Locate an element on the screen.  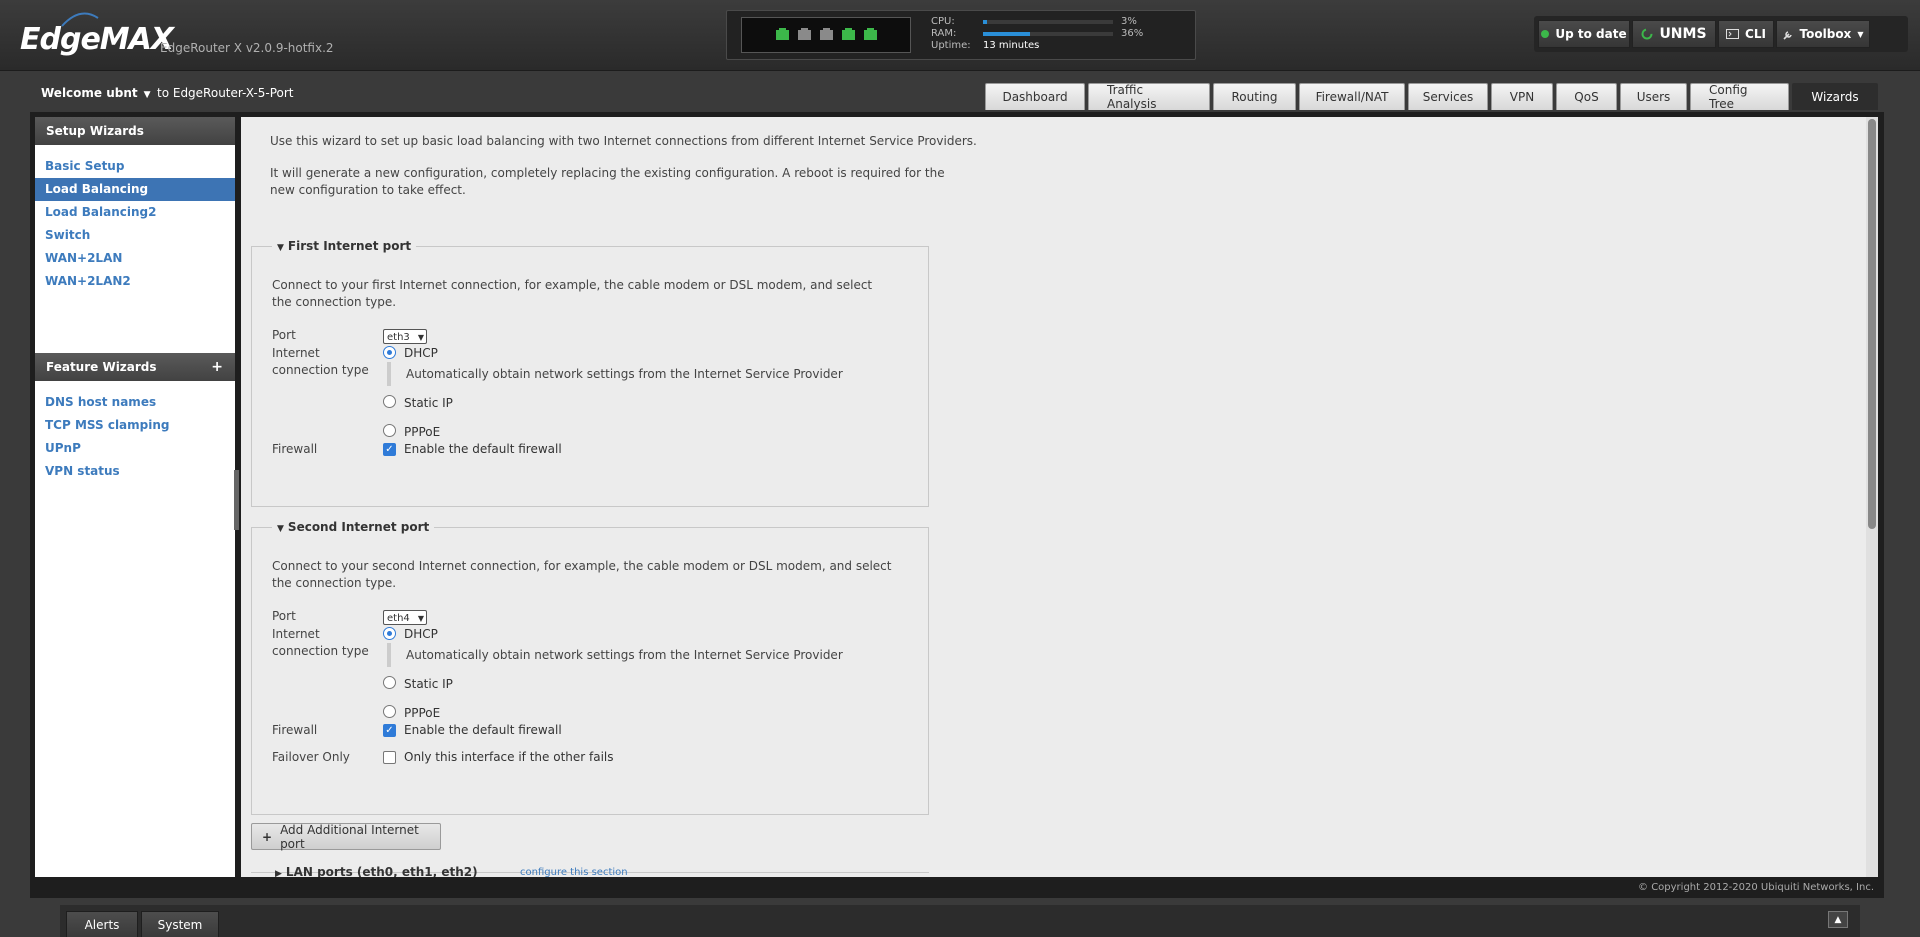
failover-text: Only this interface if the other fails is located at coordinates (509, 757).